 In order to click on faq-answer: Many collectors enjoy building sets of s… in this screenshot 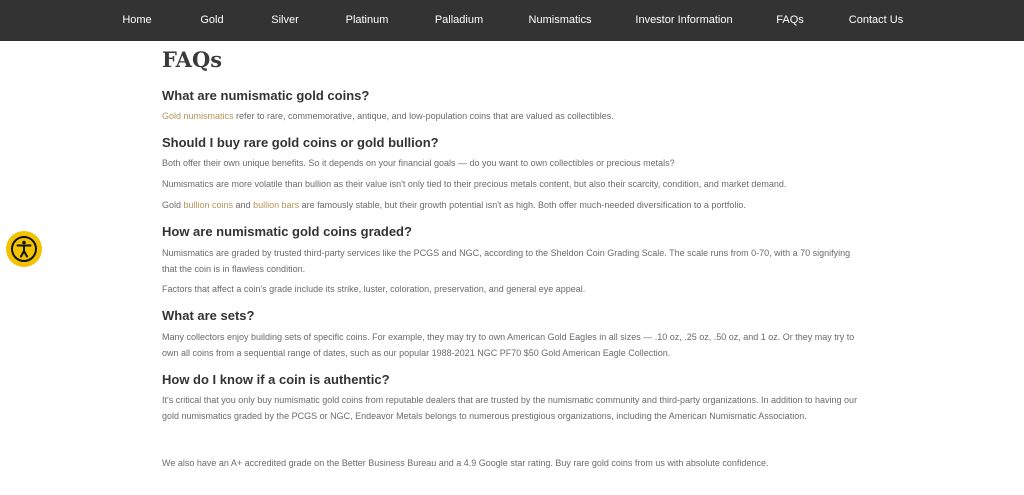, I will do `click(508, 345)`.